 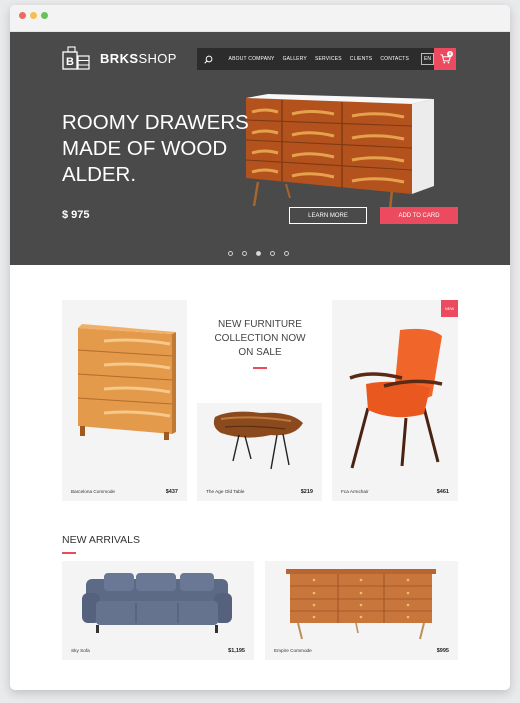 I want to click on product-price: $219, so click(x=306, y=492).